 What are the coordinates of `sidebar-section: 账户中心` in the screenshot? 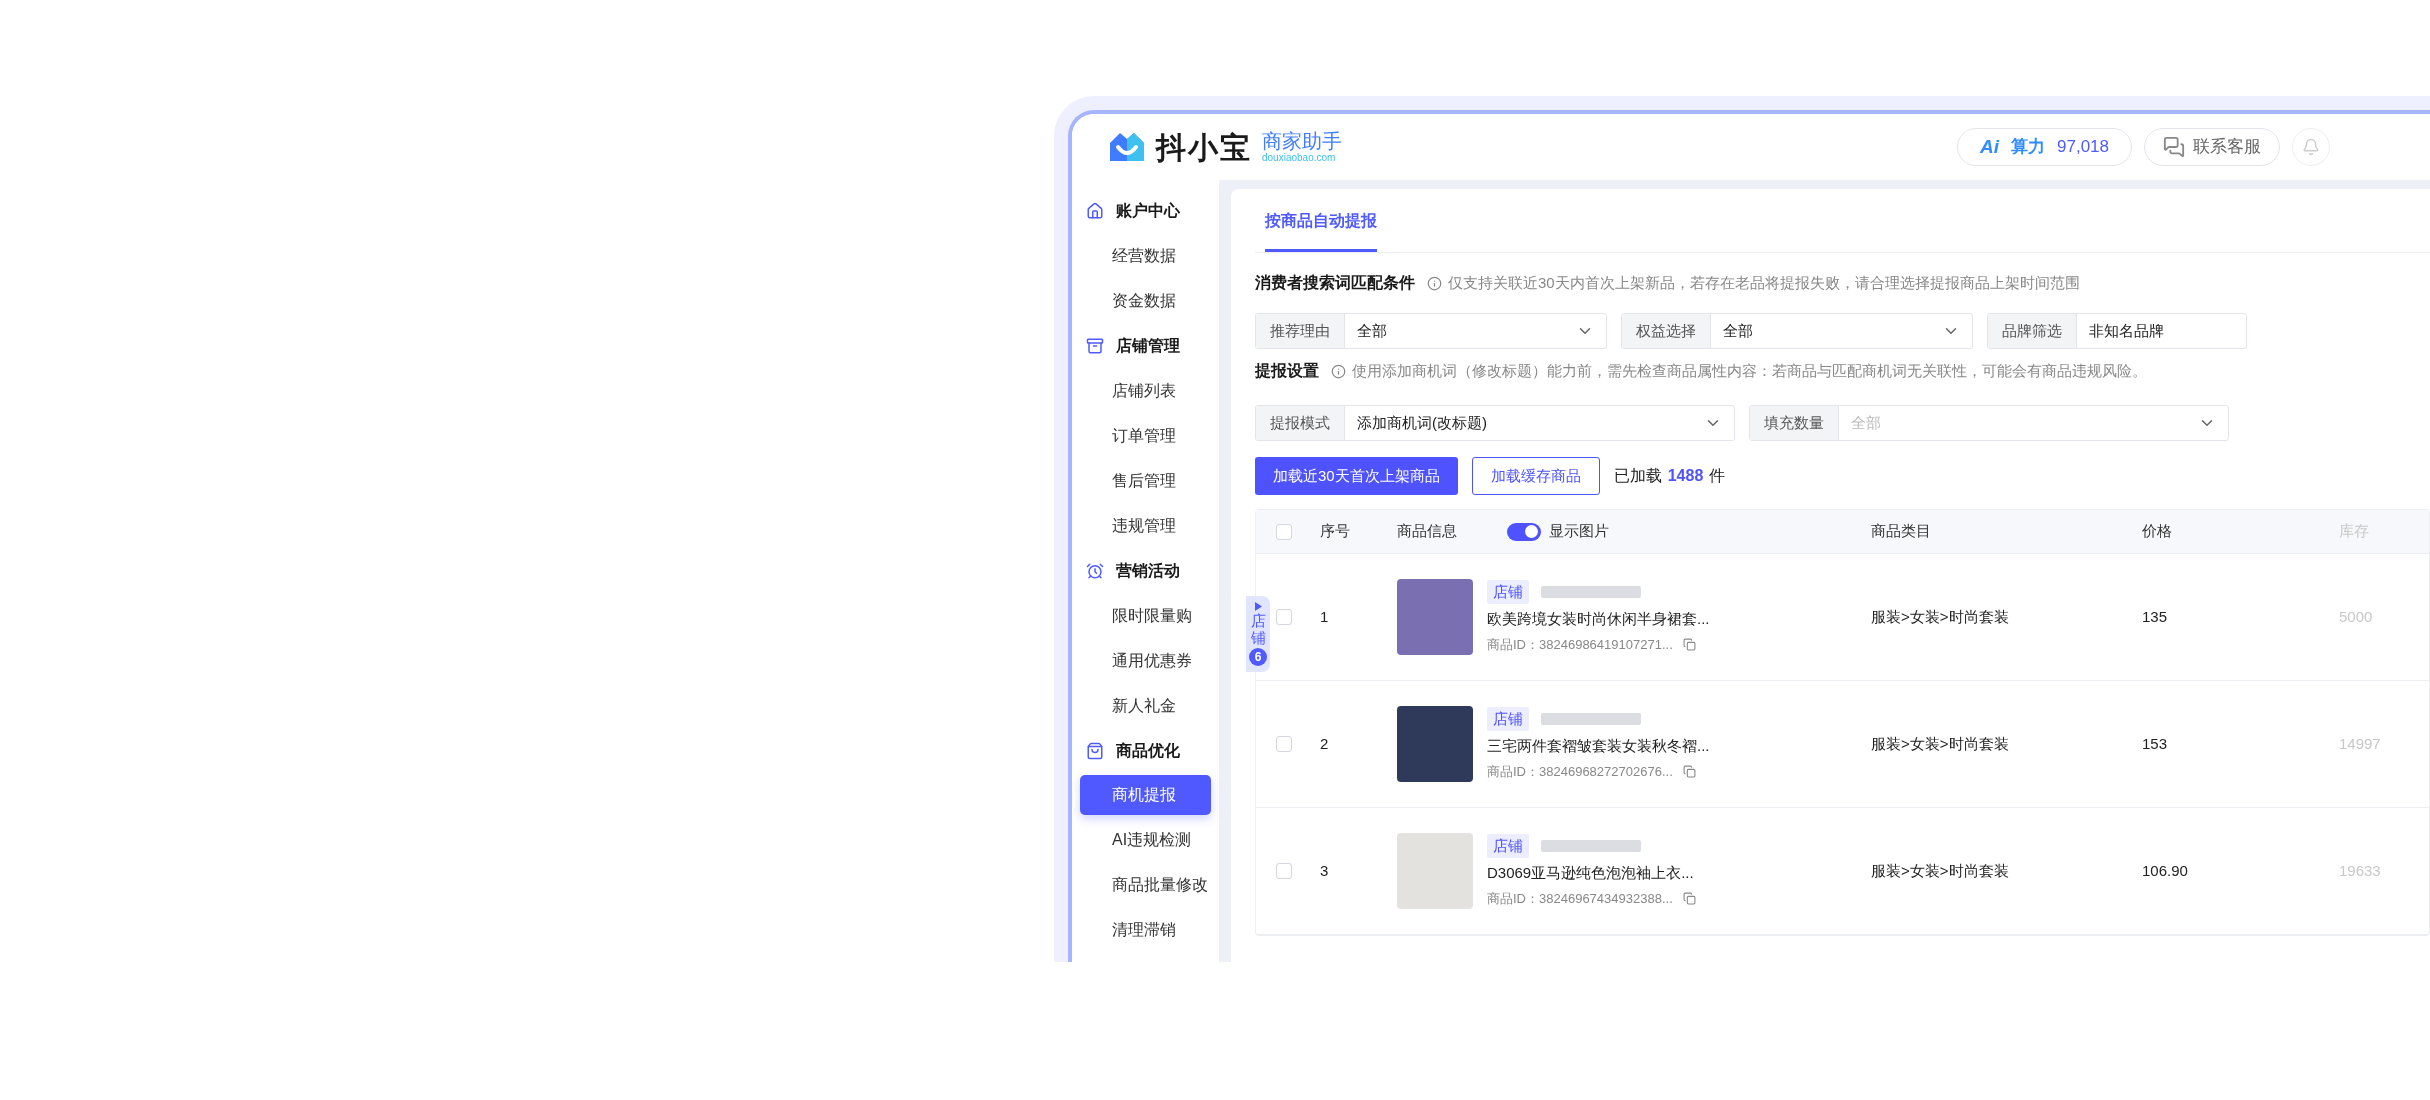 It's located at (1148, 210).